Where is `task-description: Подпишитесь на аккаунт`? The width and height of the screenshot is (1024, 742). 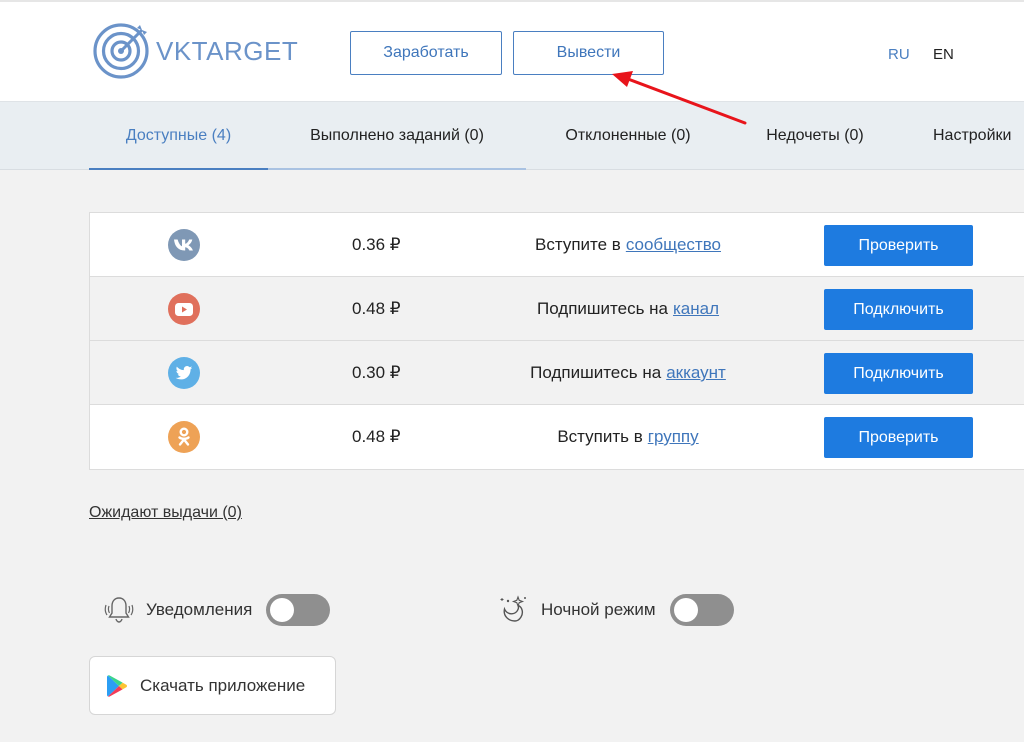 task-description: Подпишитесь на аккаунт is located at coordinates (628, 373).